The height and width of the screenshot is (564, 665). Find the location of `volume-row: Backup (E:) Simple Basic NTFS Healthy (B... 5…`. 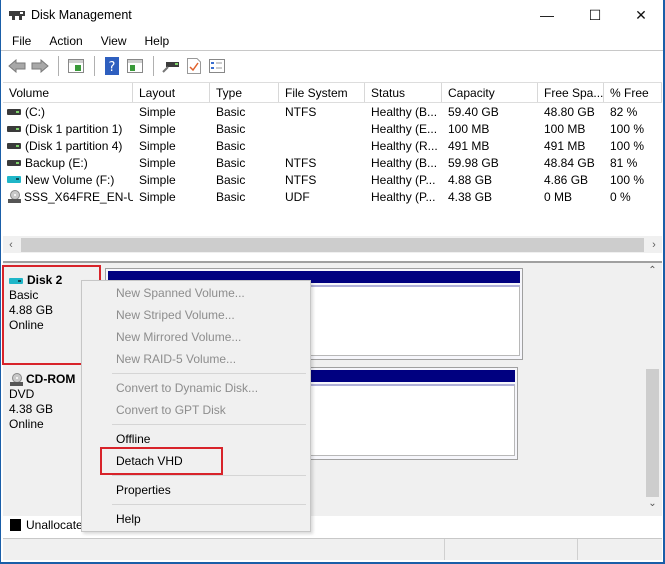

volume-row: Backup (E:) Simple Basic NTFS Healthy (B... 5… is located at coordinates (332, 162).